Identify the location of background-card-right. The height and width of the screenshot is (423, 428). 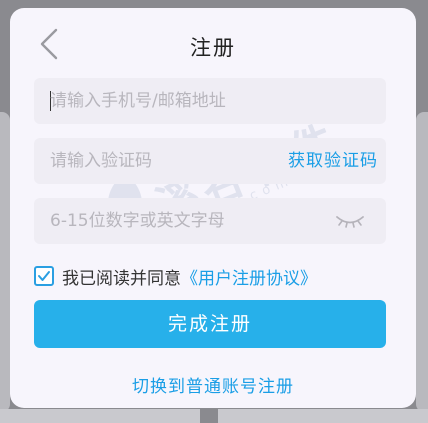
(422, 262).